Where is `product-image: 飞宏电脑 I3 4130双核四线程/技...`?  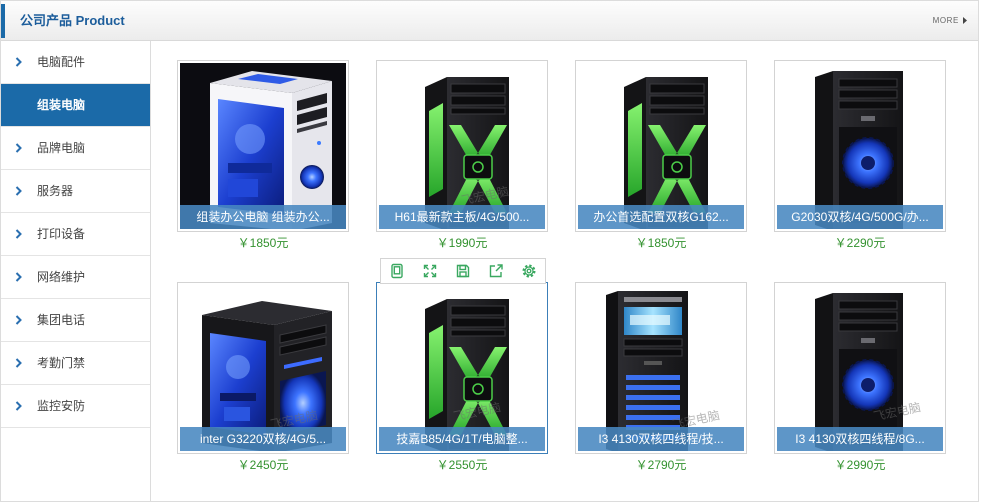
product-image: 飞宏电脑 I3 4130双核四线程/技... is located at coordinates (661, 368).